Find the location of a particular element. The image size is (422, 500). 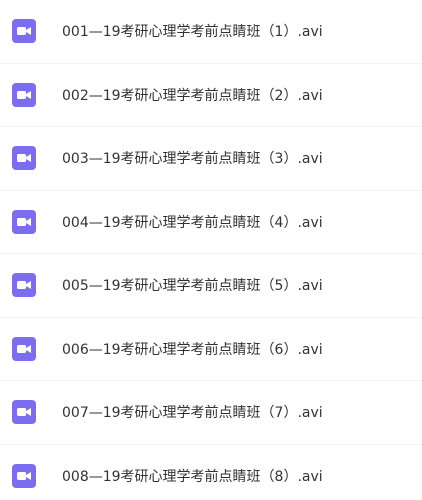

file-name: 007—19考研心理学考前点睛班（7）.avi is located at coordinates (192, 413).